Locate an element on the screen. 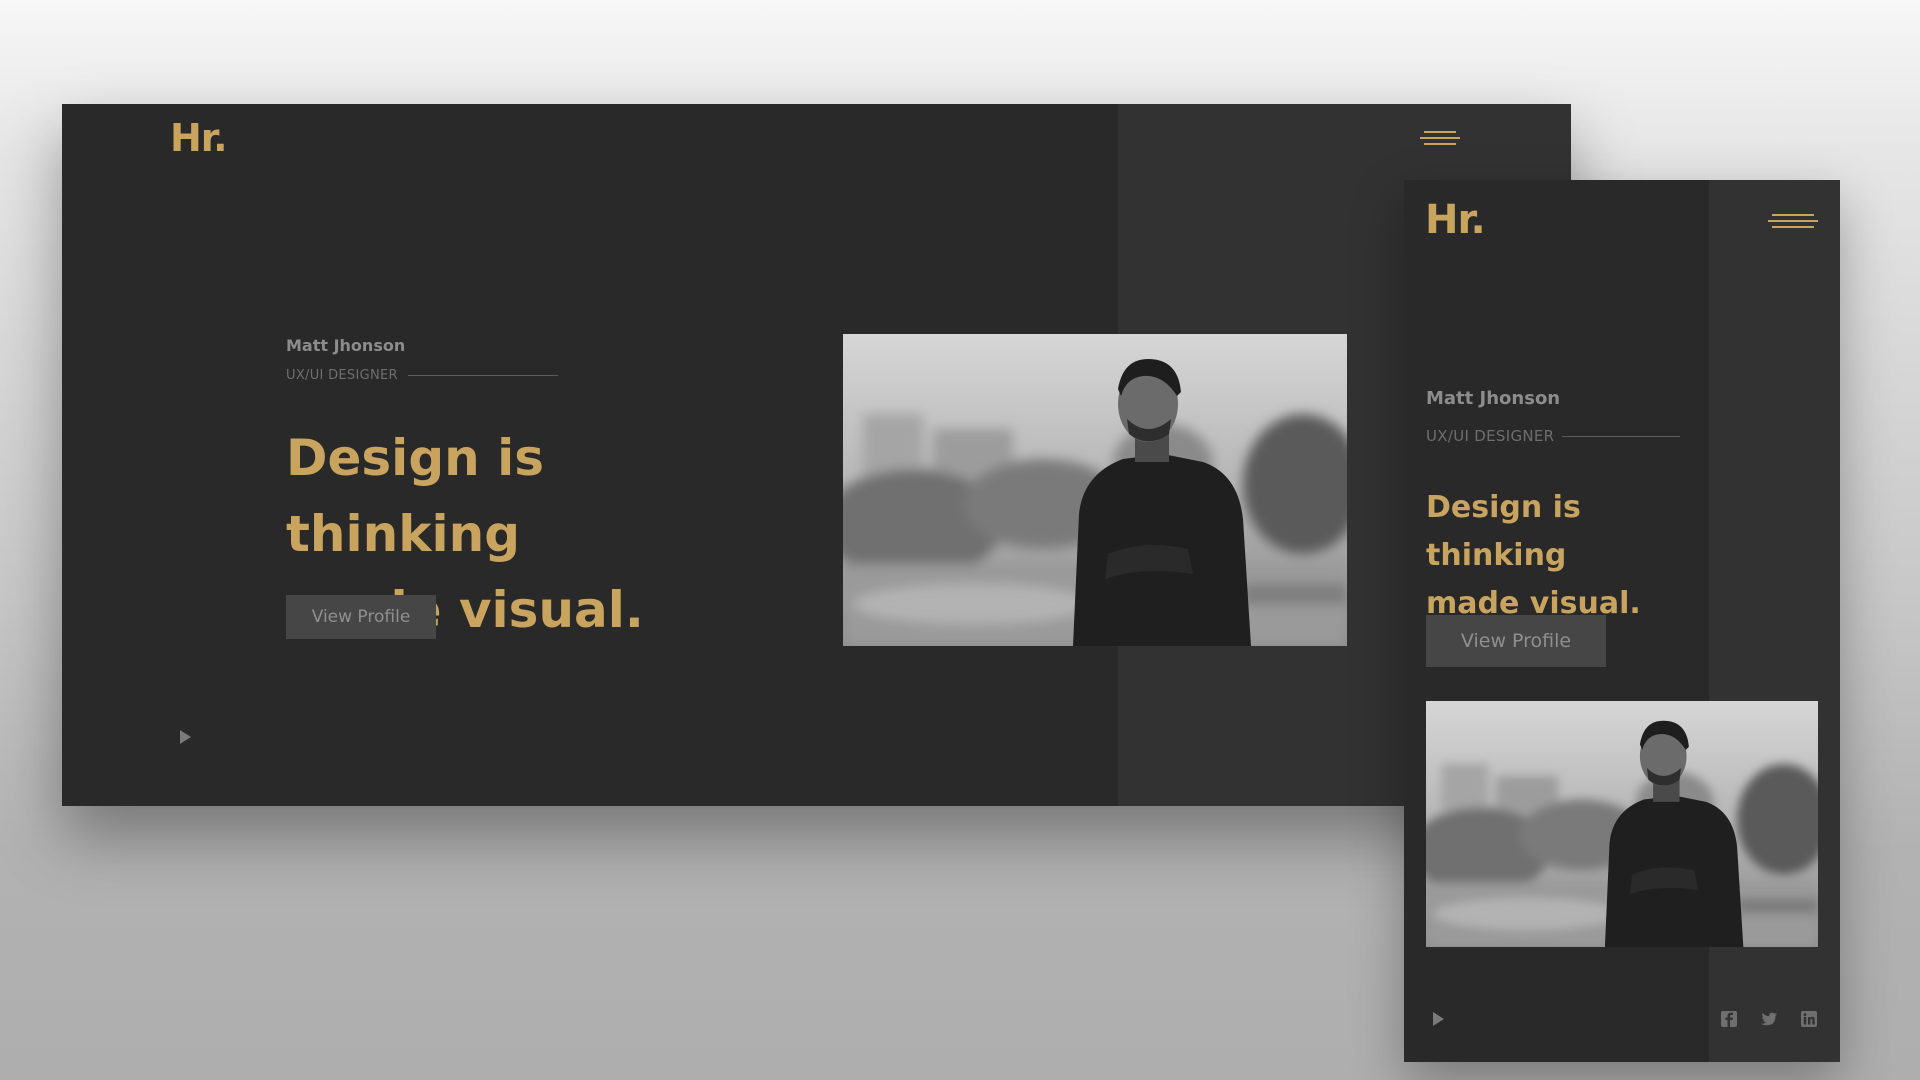 This screenshot has height=1080, width=1920. facebook-icon is located at coordinates (1729, 1019).